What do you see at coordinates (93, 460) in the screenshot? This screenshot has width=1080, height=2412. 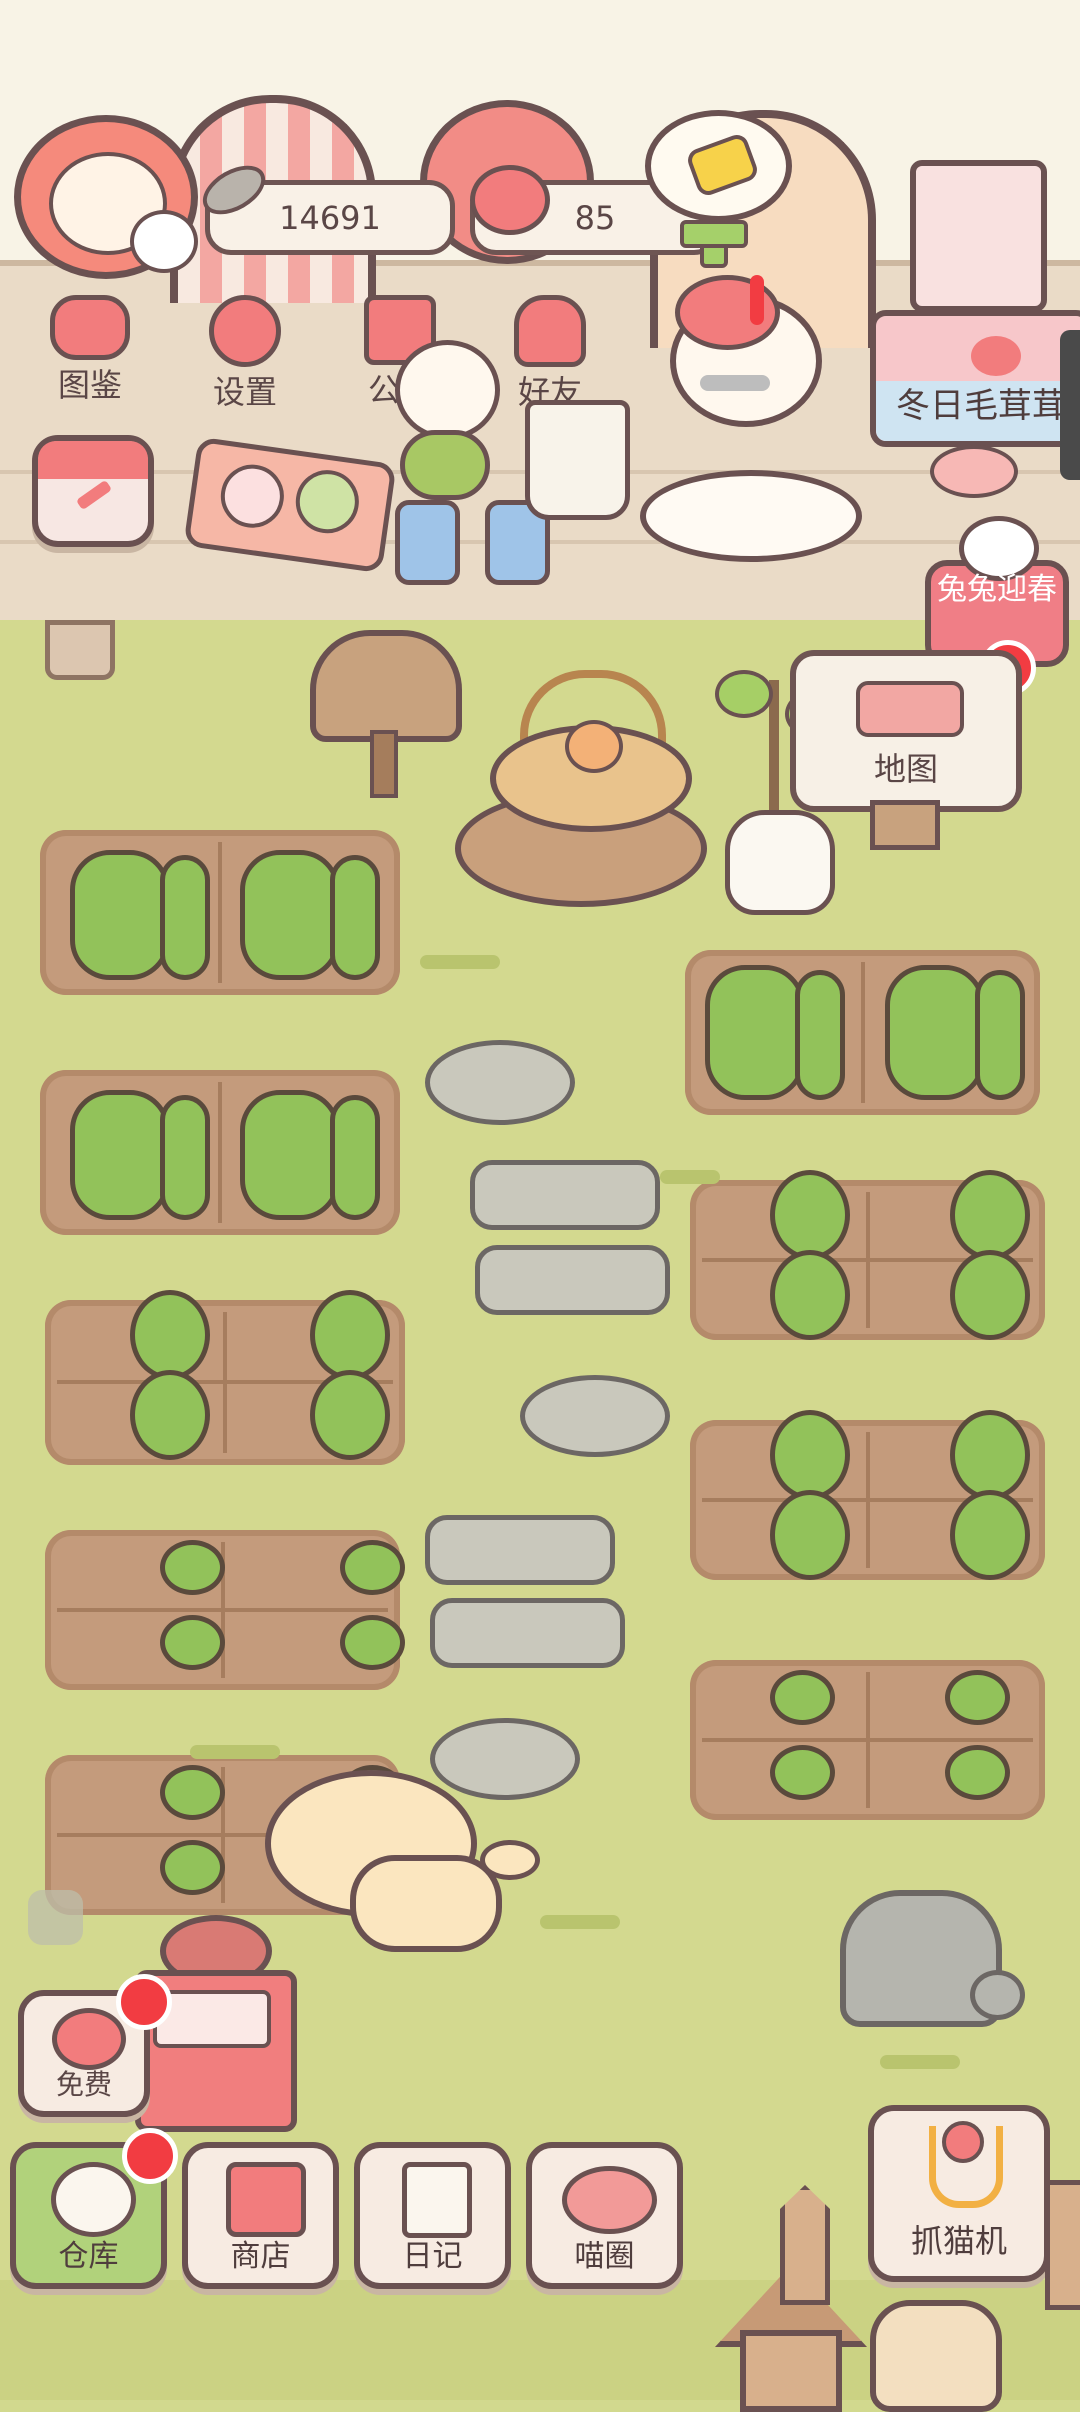 I see `note-header` at bounding box center [93, 460].